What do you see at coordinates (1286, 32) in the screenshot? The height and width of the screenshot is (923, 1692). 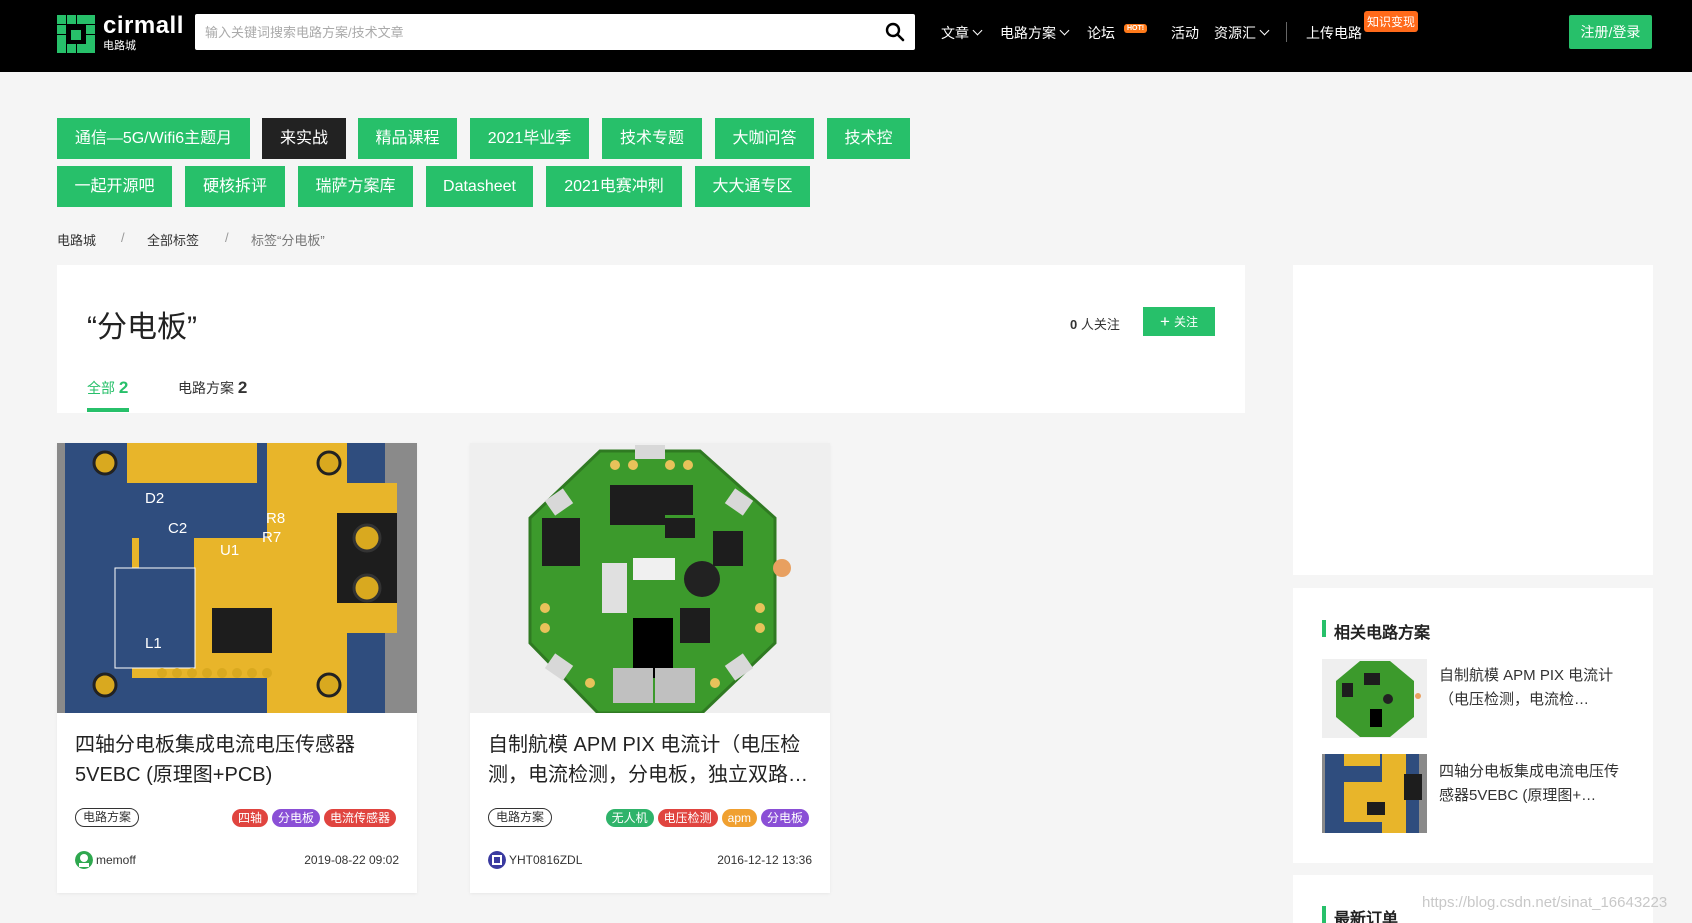 I see `nav-divider` at bounding box center [1286, 32].